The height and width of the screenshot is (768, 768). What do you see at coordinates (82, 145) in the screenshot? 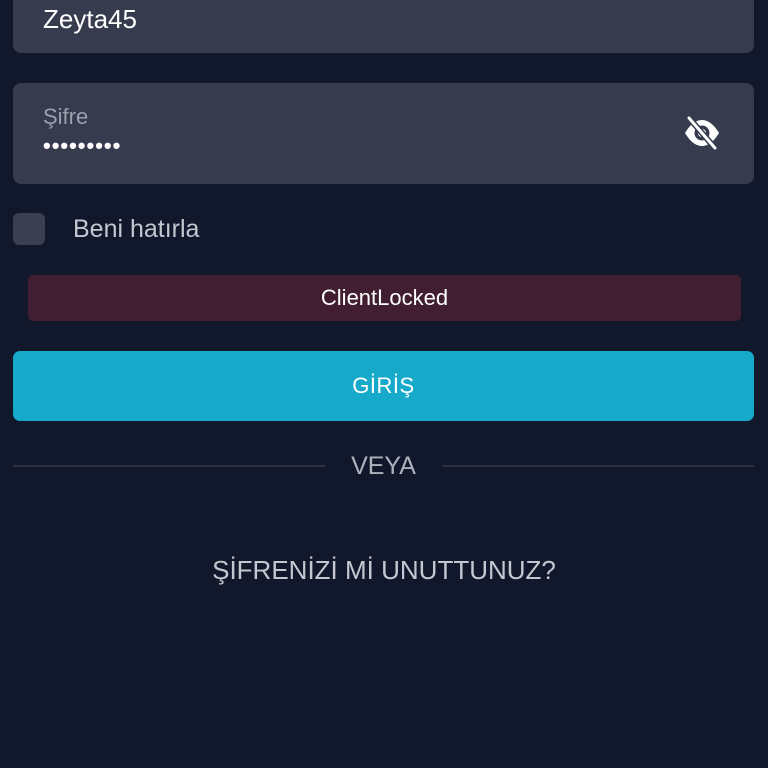
I see `password-value: •••••••••` at bounding box center [82, 145].